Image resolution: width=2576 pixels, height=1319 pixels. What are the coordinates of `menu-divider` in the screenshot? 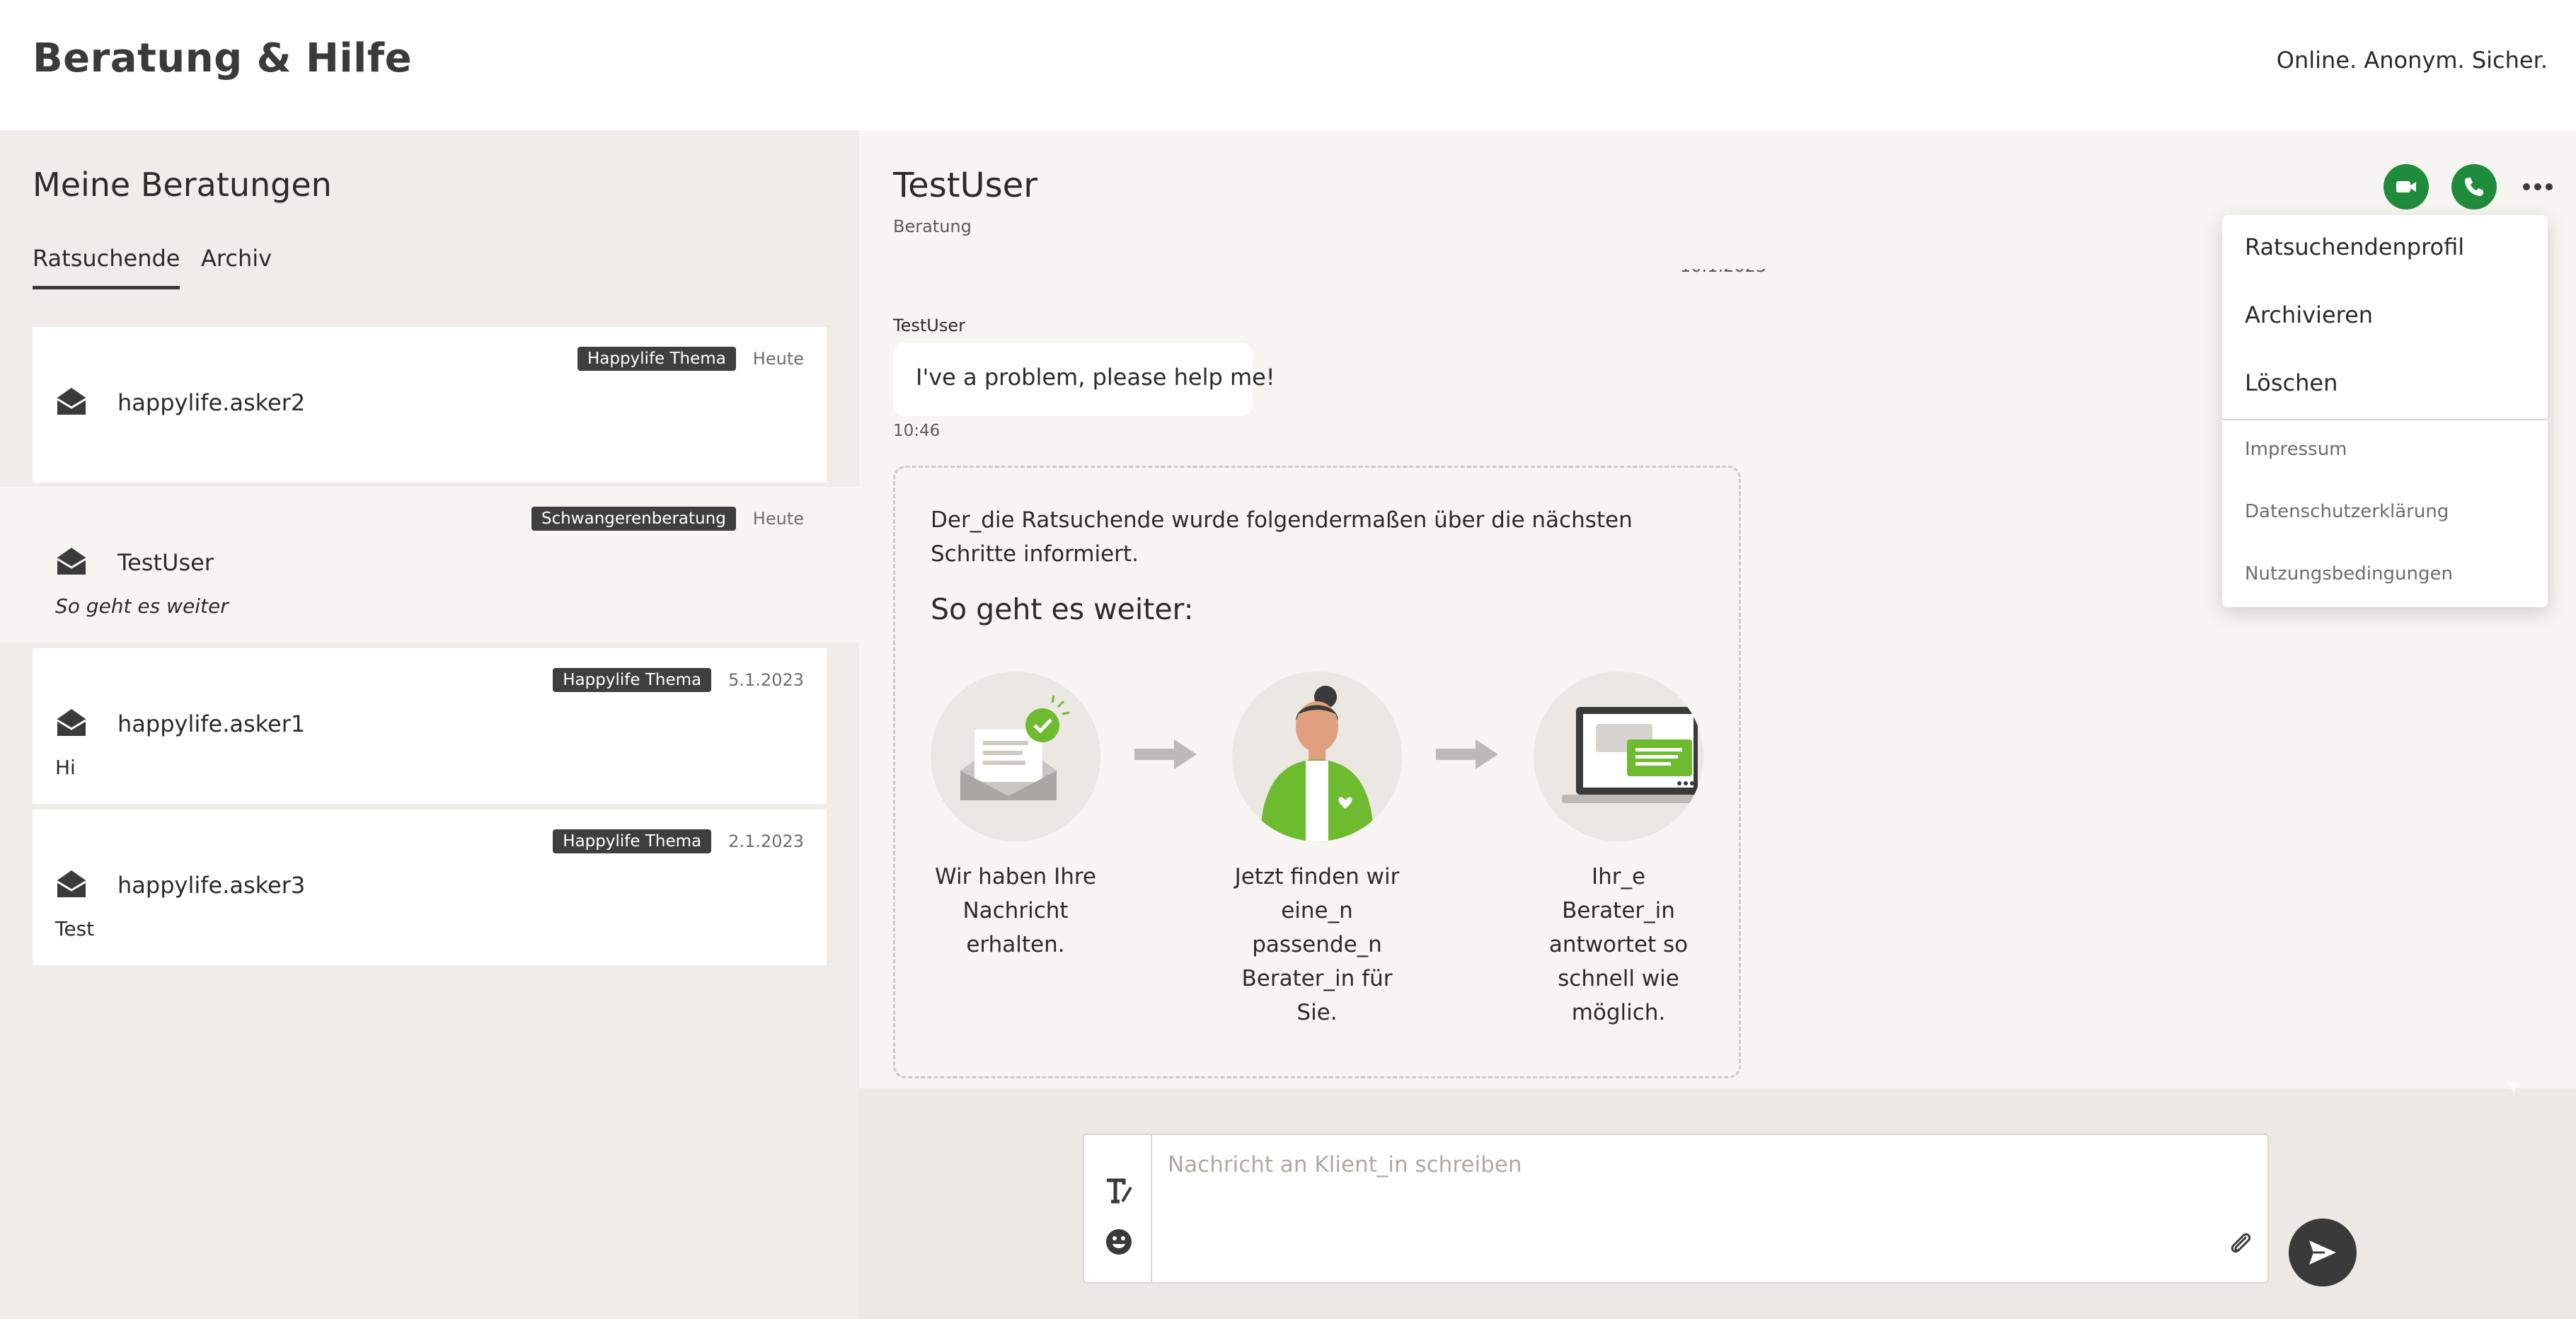 It's located at (2385, 419).